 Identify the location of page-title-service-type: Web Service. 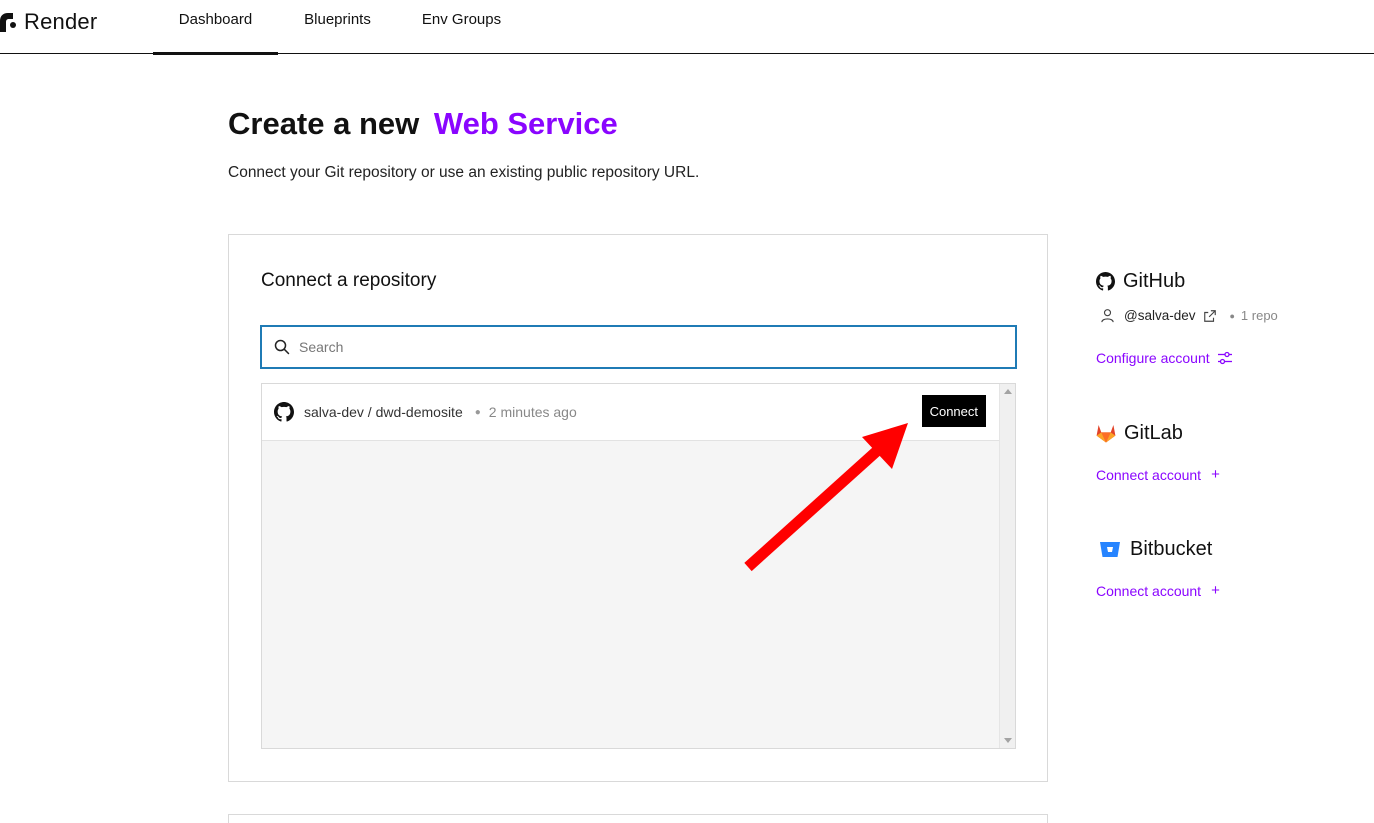
(525, 123).